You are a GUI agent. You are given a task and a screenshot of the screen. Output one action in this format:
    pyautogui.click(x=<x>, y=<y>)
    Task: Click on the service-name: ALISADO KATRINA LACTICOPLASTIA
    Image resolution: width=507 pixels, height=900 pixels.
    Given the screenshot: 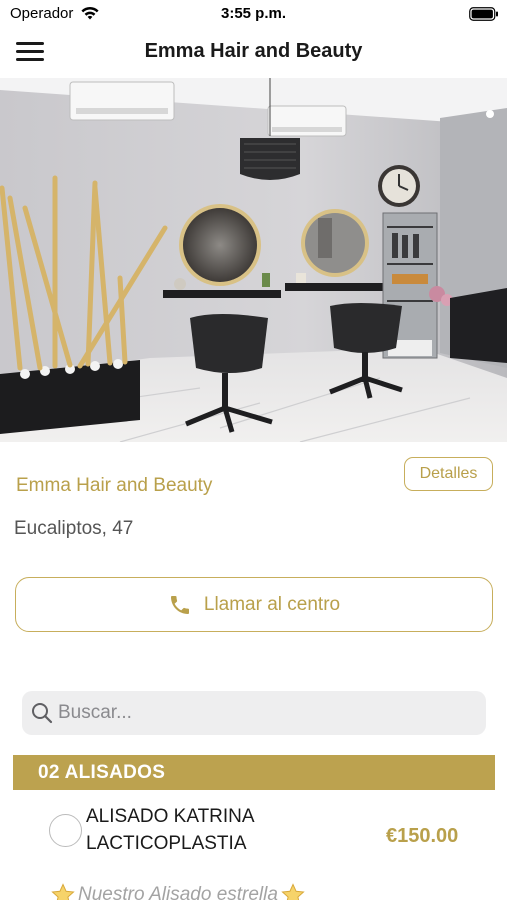 What is the action you would take?
    pyautogui.click(x=170, y=830)
    